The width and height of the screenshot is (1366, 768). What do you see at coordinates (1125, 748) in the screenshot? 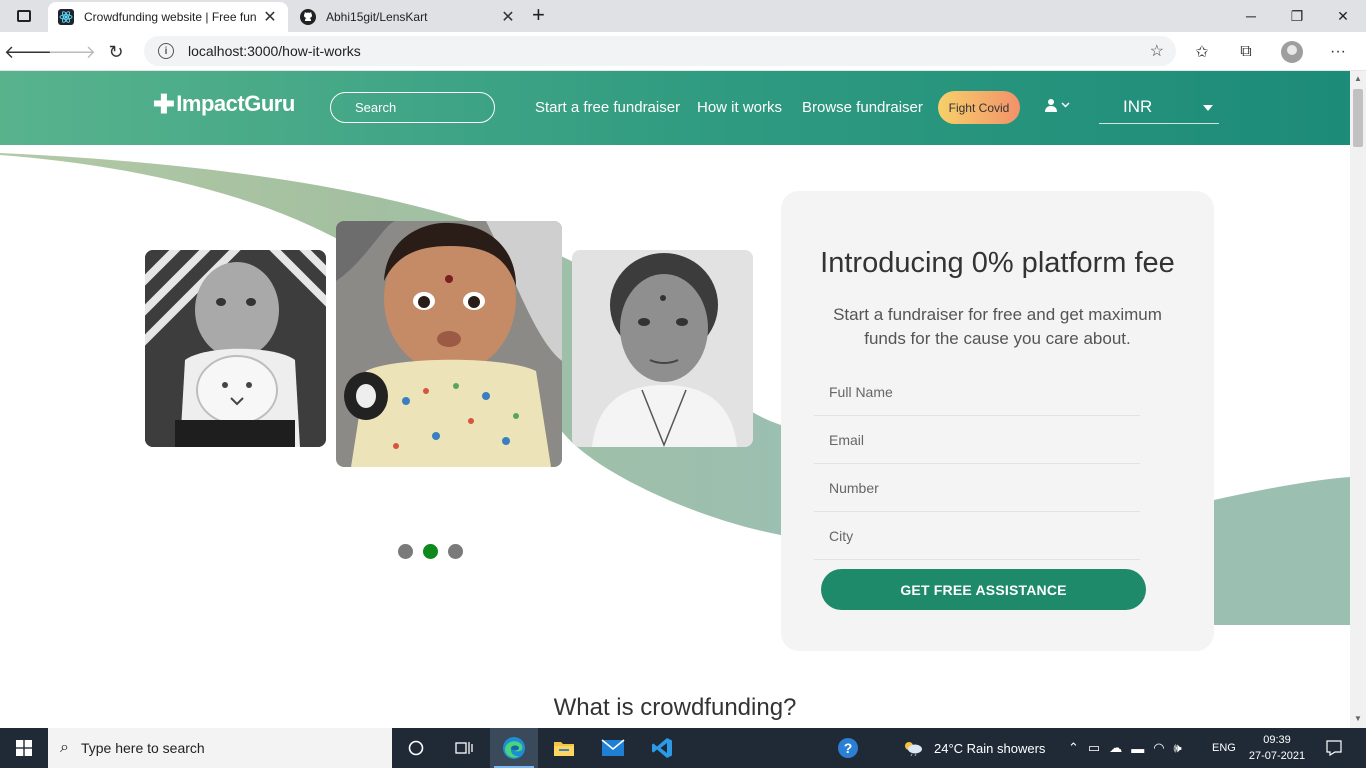
I see `system-tray: ⌃ ▭ ☁ ▬ ◠ 🕪` at bounding box center [1125, 748].